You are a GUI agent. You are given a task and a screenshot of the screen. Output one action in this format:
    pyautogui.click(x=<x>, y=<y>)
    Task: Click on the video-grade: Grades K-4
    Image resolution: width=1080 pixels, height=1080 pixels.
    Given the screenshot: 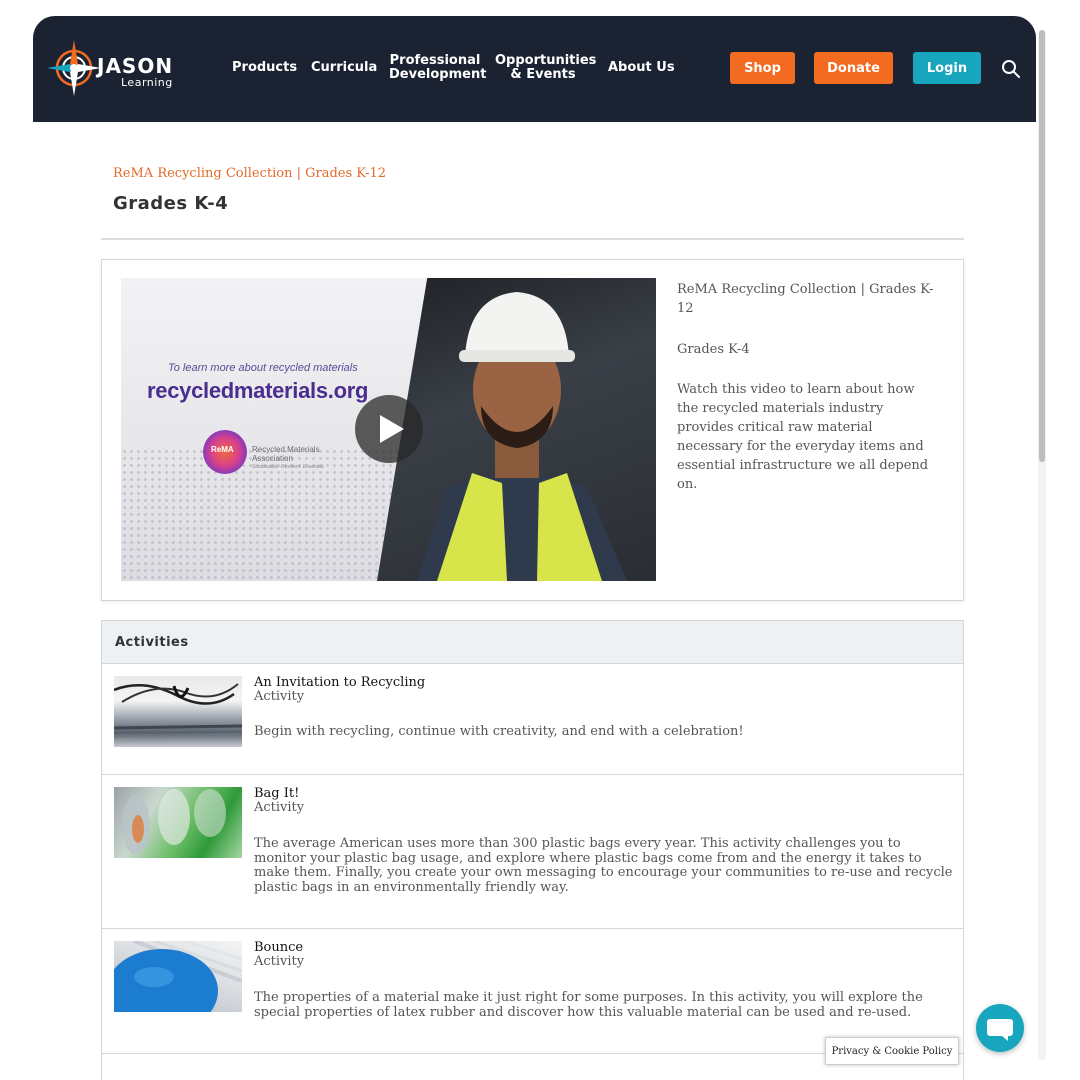 What is the action you would take?
    pyautogui.click(x=713, y=349)
    